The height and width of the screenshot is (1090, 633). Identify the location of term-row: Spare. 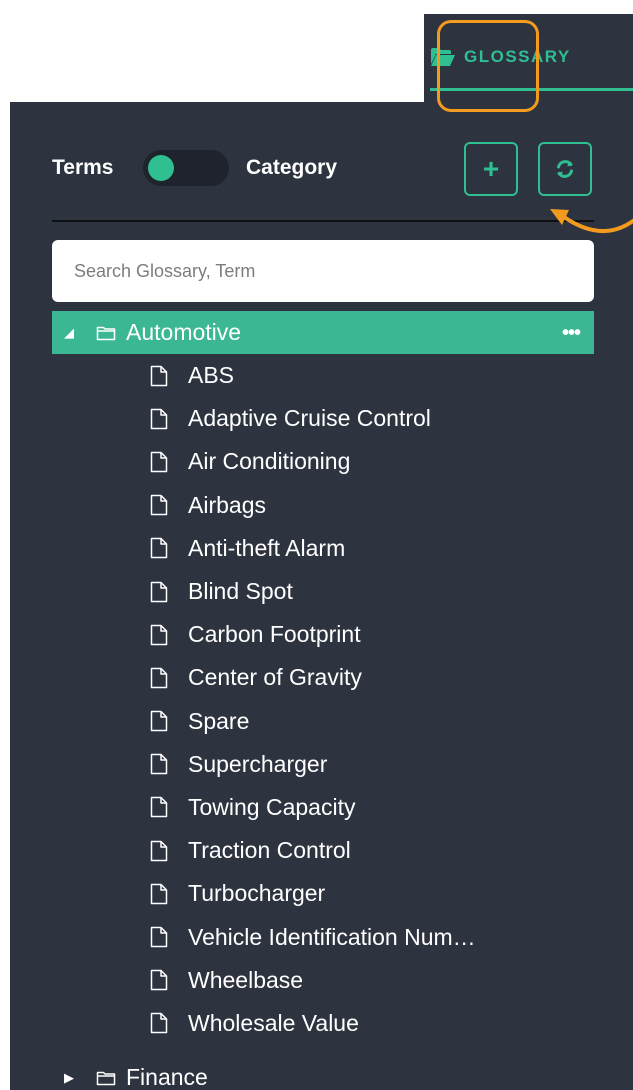
(323, 721).